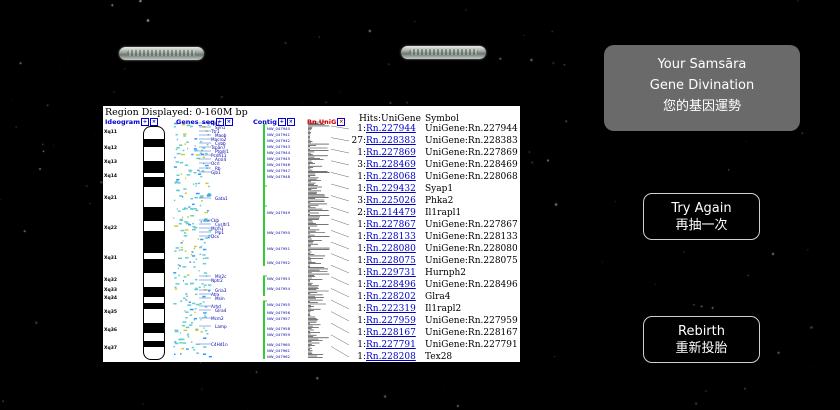 This screenshot has height=410, width=840. What do you see at coordinates (110, 298) in the screenshot?
I see `band-label: Xq34` at bounding box center [110, 298].